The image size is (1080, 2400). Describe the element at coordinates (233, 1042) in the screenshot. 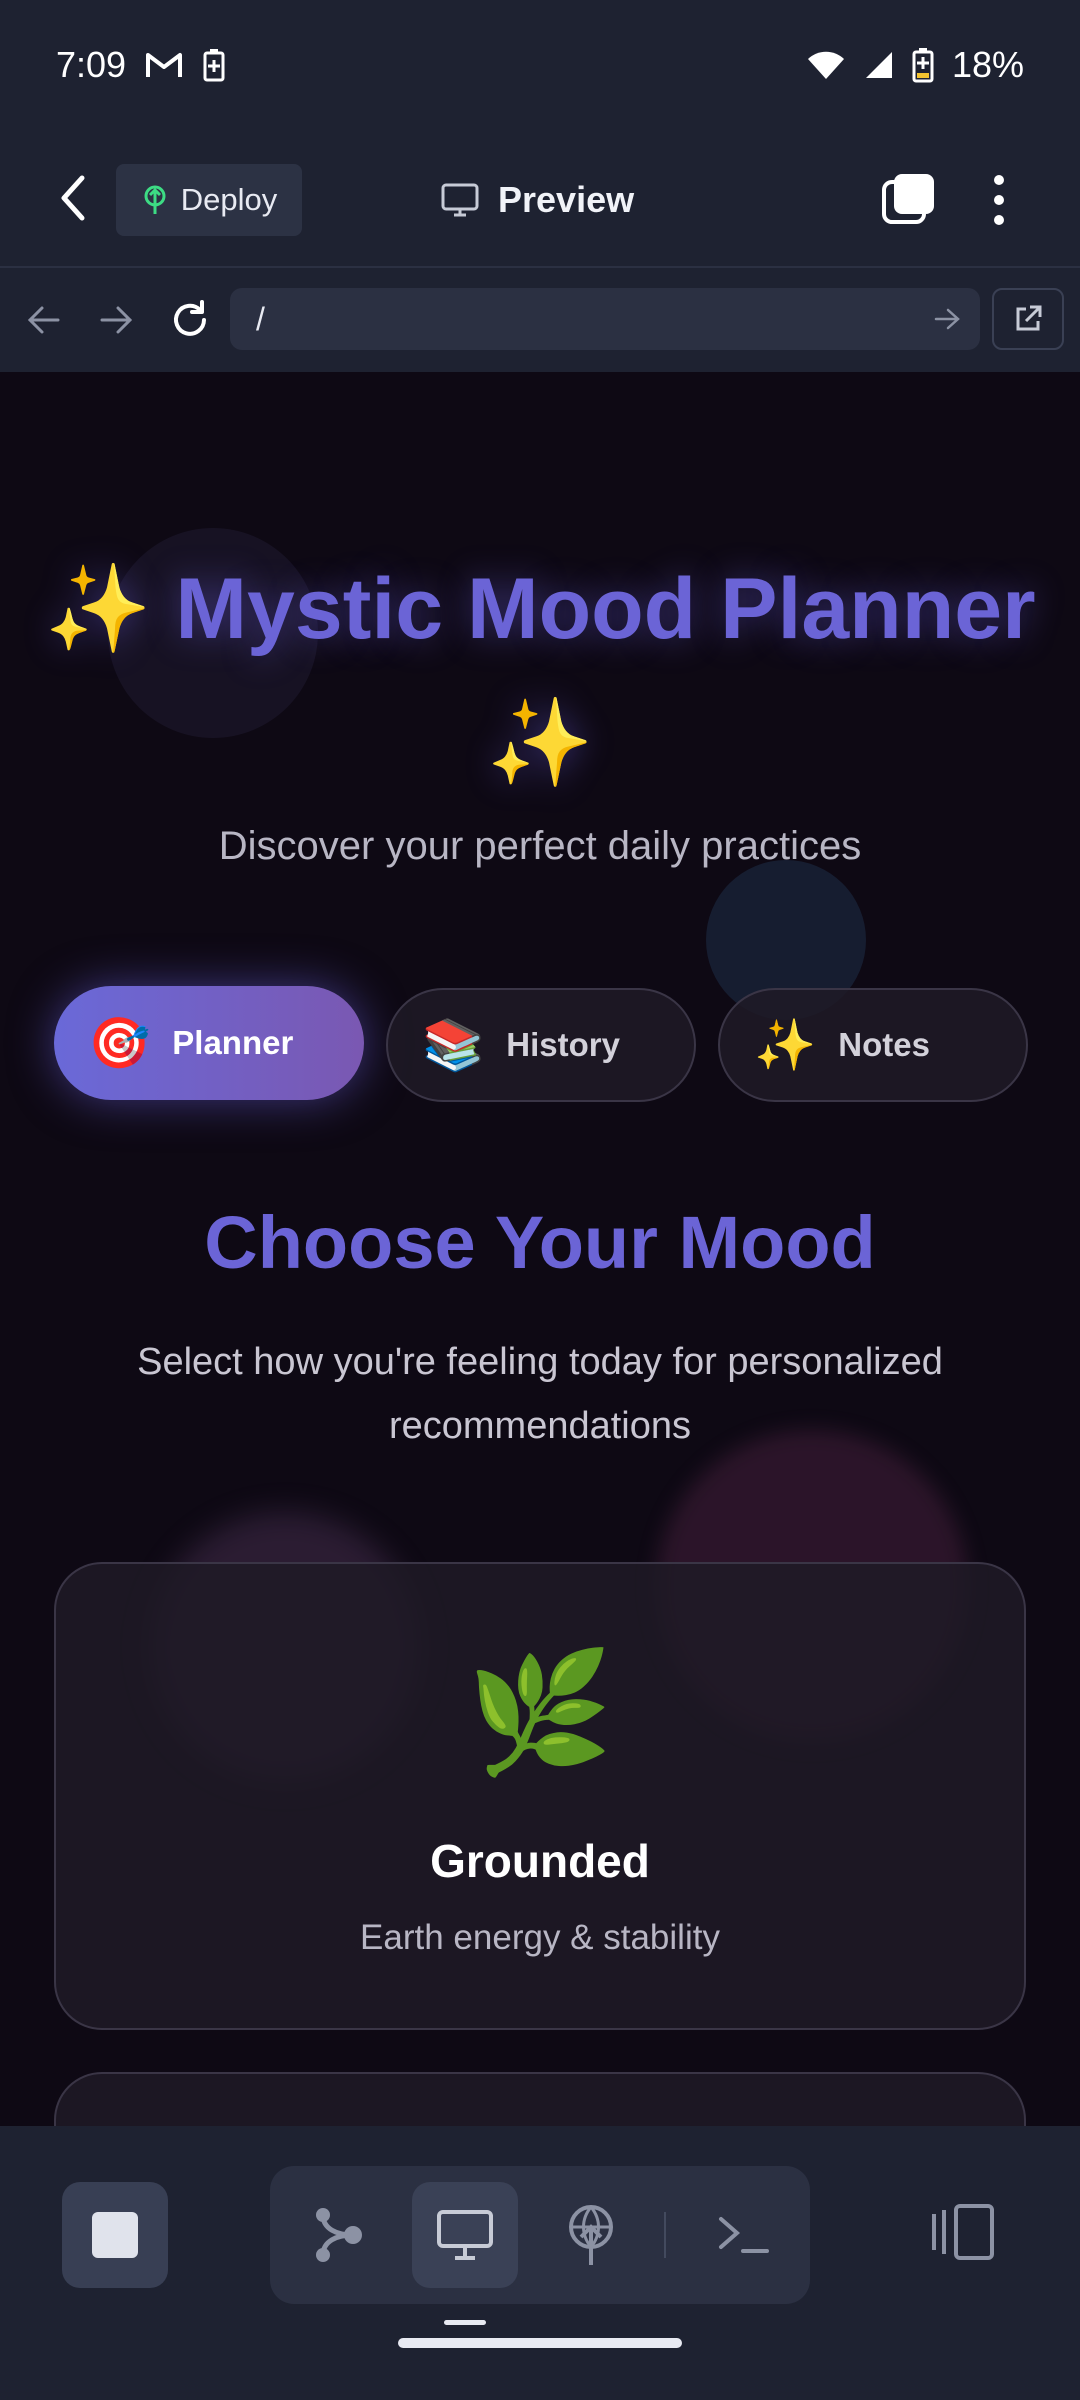

I see `tab-label: Planner` at that location.